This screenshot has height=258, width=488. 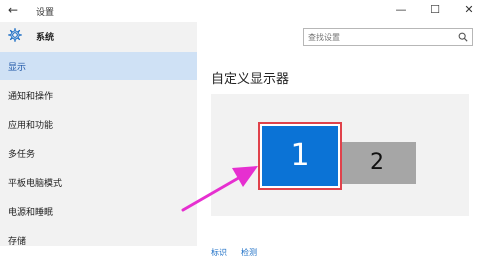 What do you see at coordinates (249, 252) in the screenshot?
I see `detect-link: 检测` at bounding box center [249, 252].